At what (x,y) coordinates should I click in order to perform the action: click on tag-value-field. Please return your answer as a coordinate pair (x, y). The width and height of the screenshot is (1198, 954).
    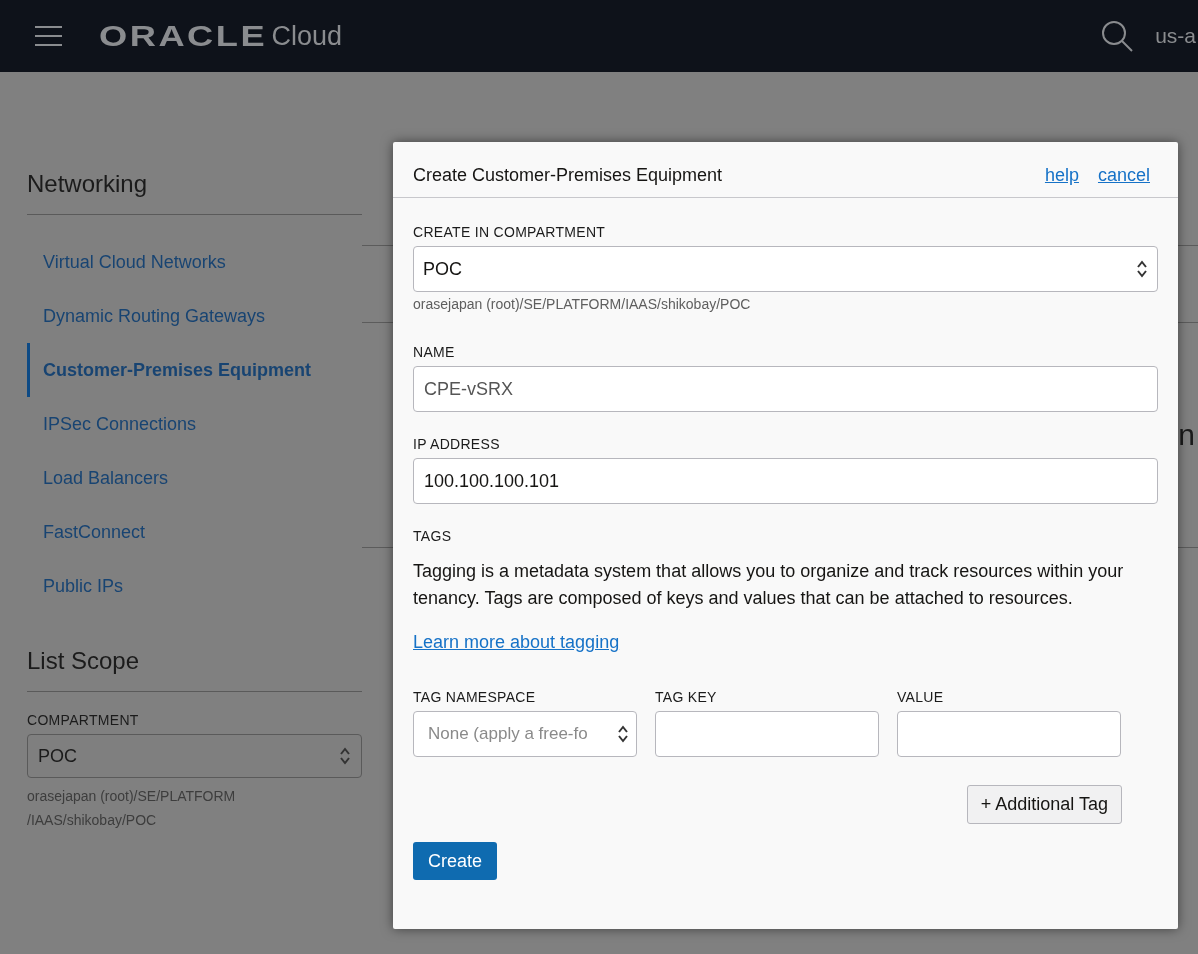
    Looking at the image, I should click on (1009, 734).